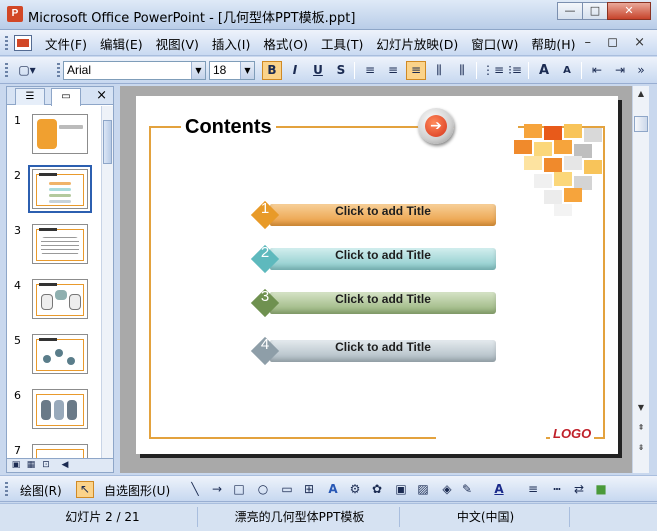  Describe the element at coordinates (41, 490) in the screenshot. I see `draw-menu-button: 绘图(R)` at that location.